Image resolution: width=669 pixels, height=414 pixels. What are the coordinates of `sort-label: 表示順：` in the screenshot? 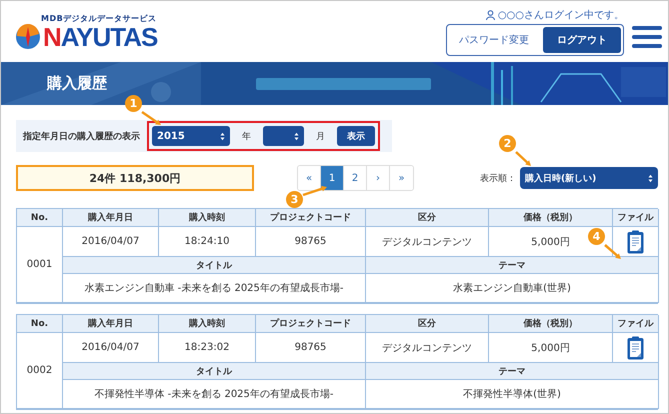 It's located at (498, 178).